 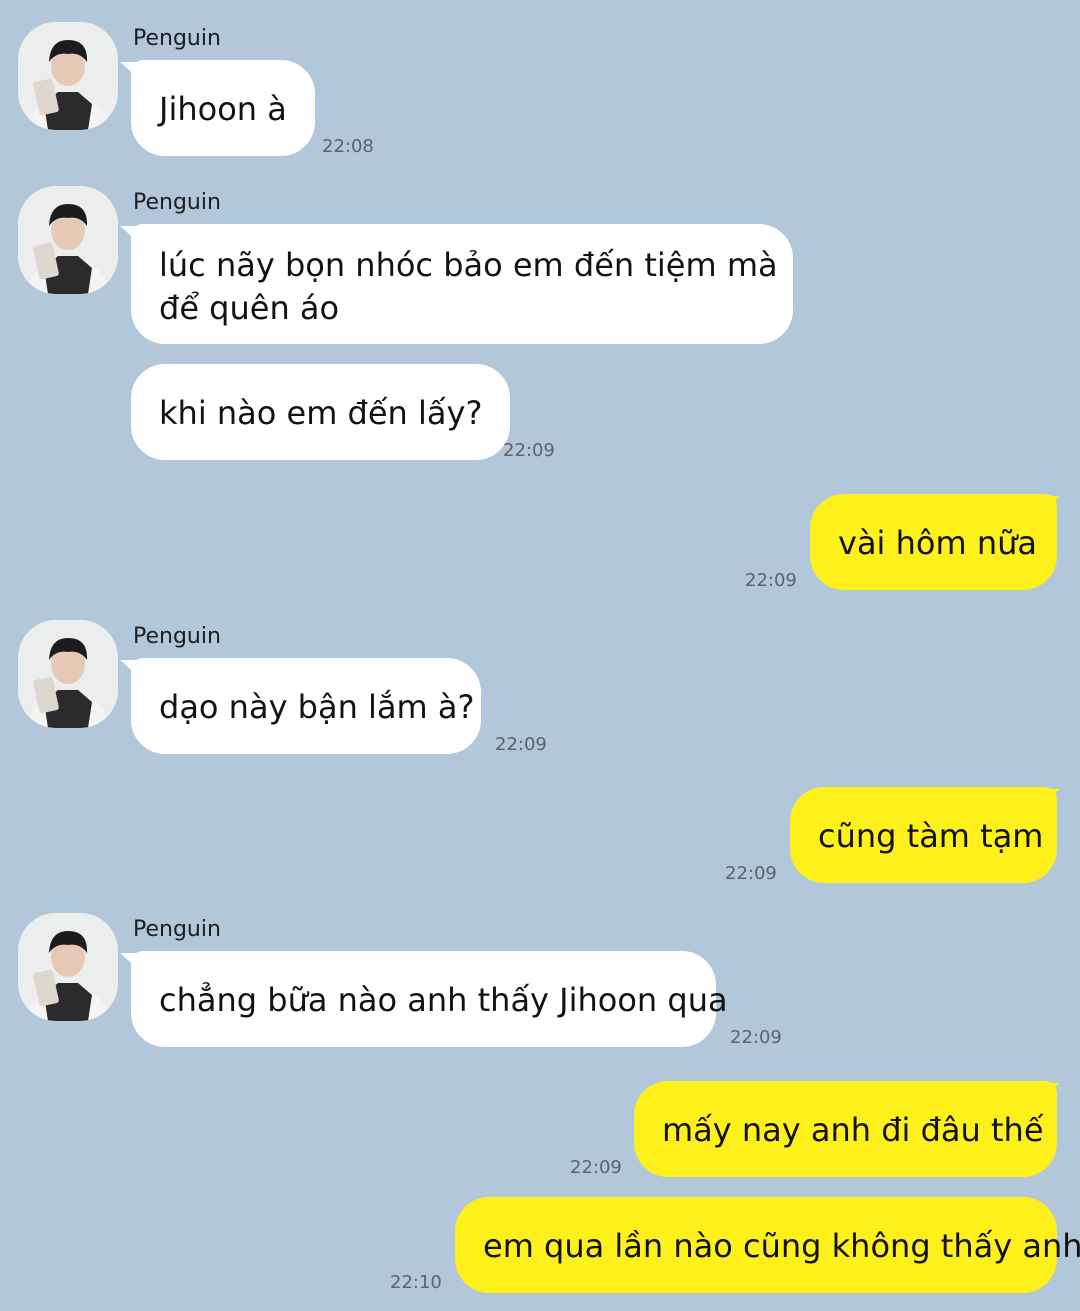 I want to click on message-bubble: cũng tàm tạm, so click(x=923, y=835).